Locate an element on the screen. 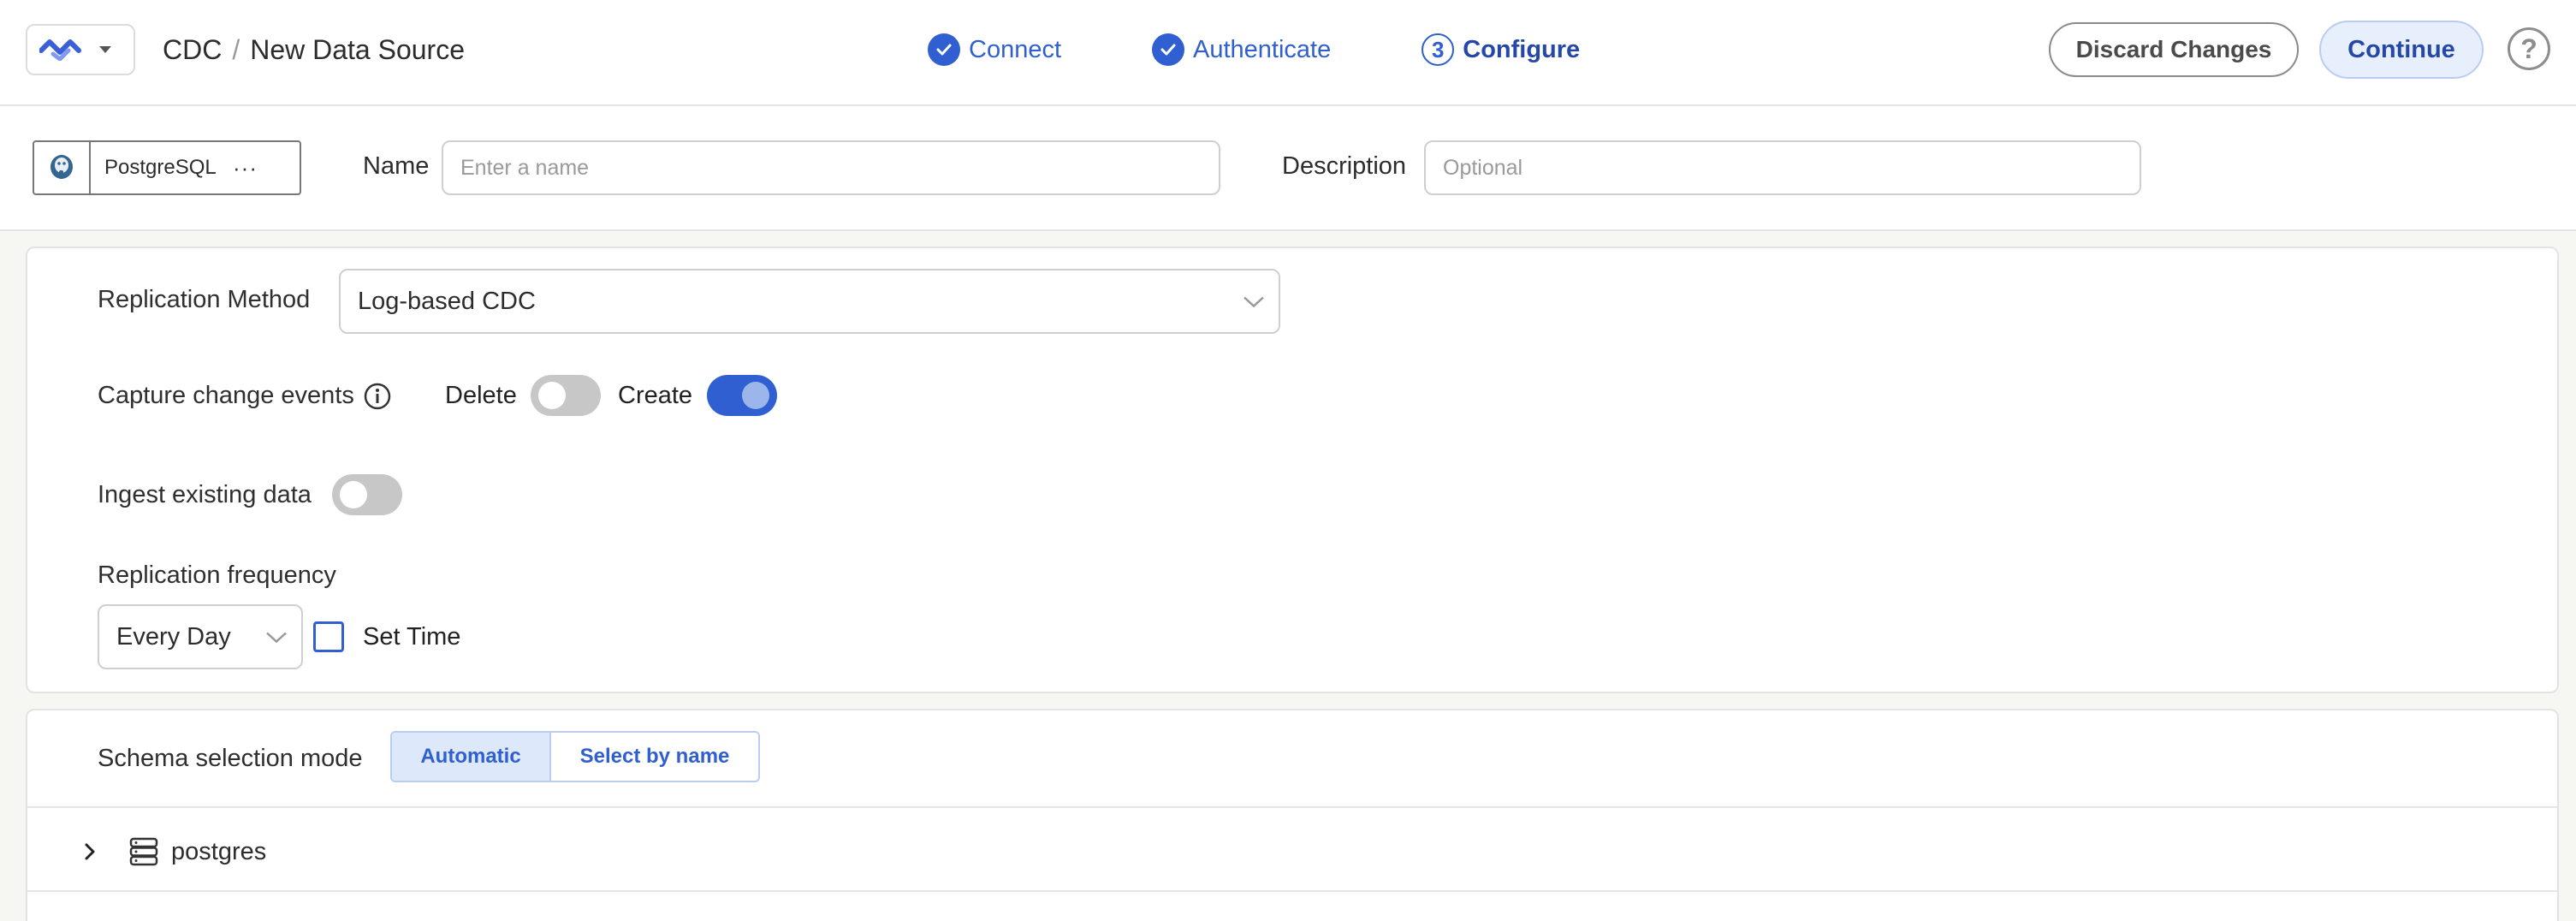 This screenshot has height=921, width=2576. replication-frequency-label: Replication frequency is located at coordinates (217, 575).